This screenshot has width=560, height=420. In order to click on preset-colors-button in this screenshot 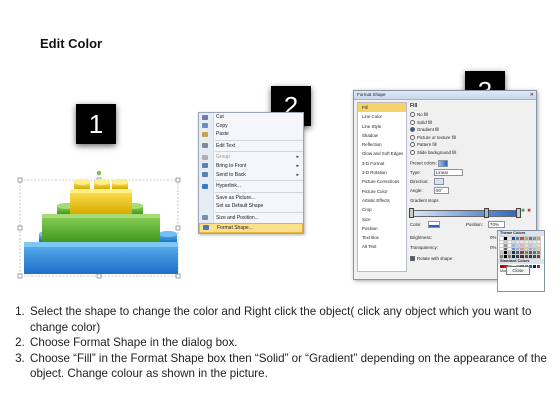, I will do `click(443, 163)`.